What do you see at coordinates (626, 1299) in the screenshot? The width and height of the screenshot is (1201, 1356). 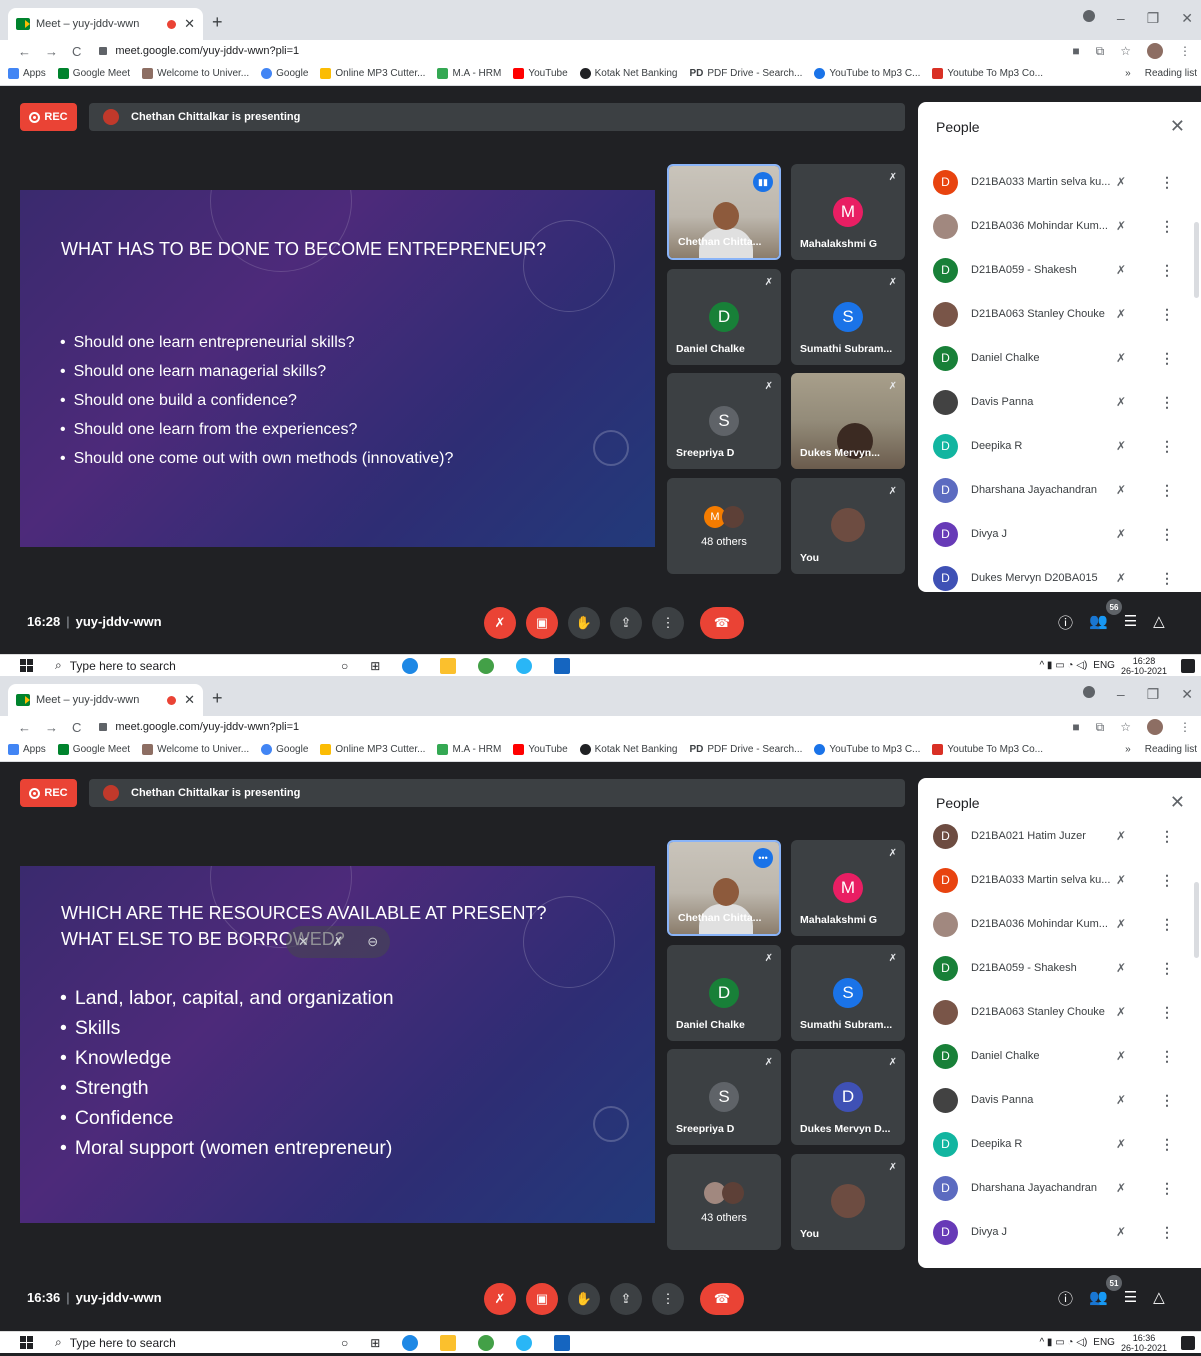 I see `present-button: ⇪` at bounding box center [626, 1299].